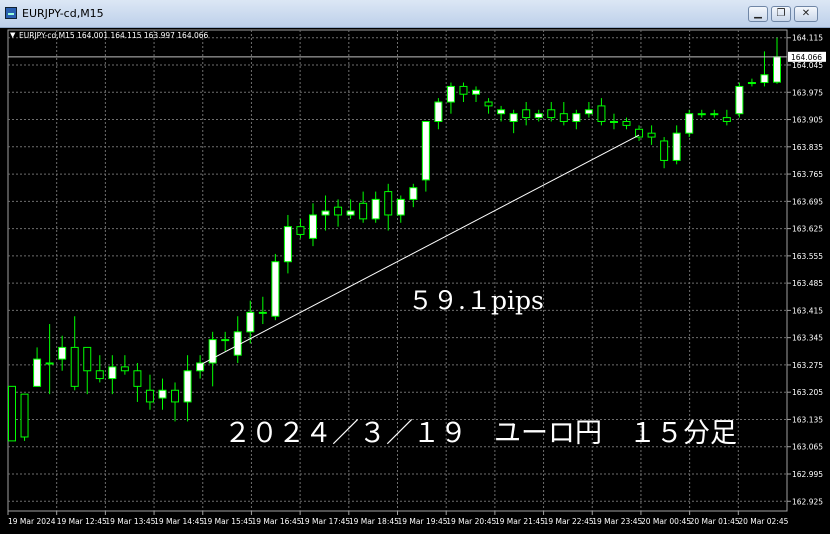 This screenshot has width=830, height=534. Describe the element at coordinates (807, 120) in the screenshot. I see `price-tick-label: 163.905` at that location.